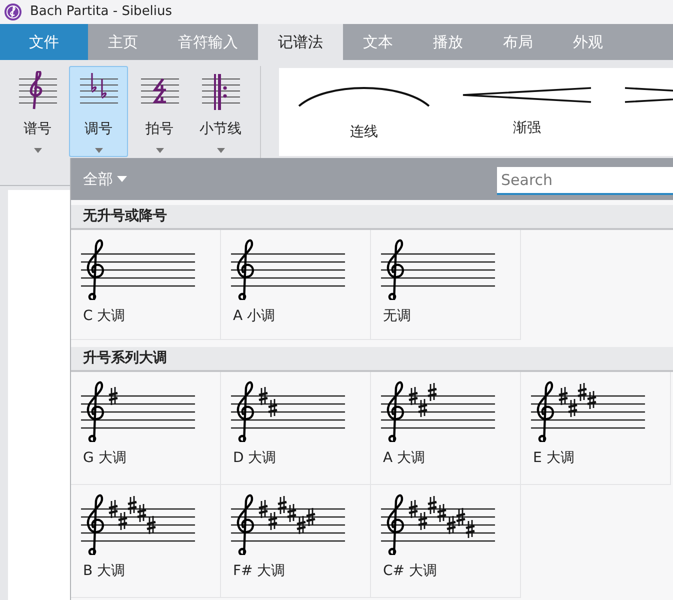  Describe the element at coordinates (159, 111) in the screenshot. I see `ribbon-button: 拍号` at that location.